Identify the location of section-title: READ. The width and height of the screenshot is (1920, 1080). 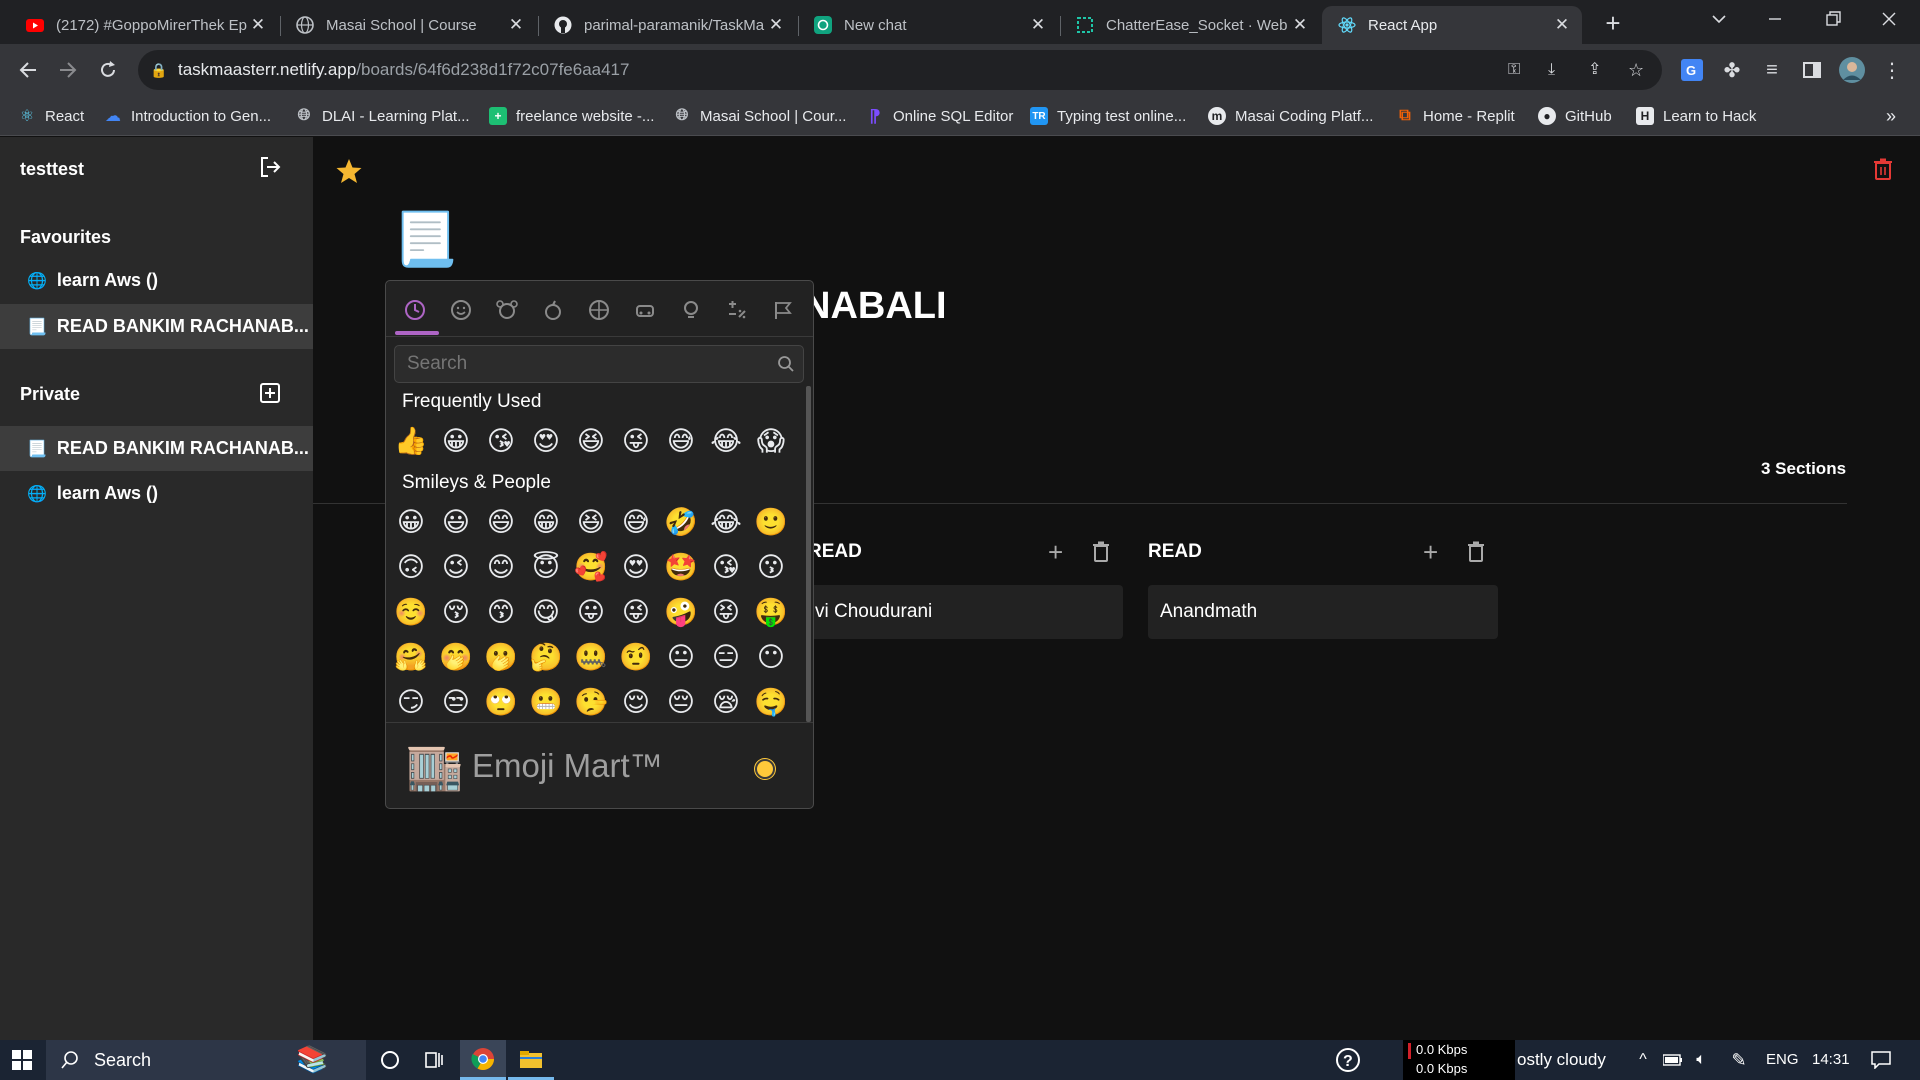
(1175, 552).